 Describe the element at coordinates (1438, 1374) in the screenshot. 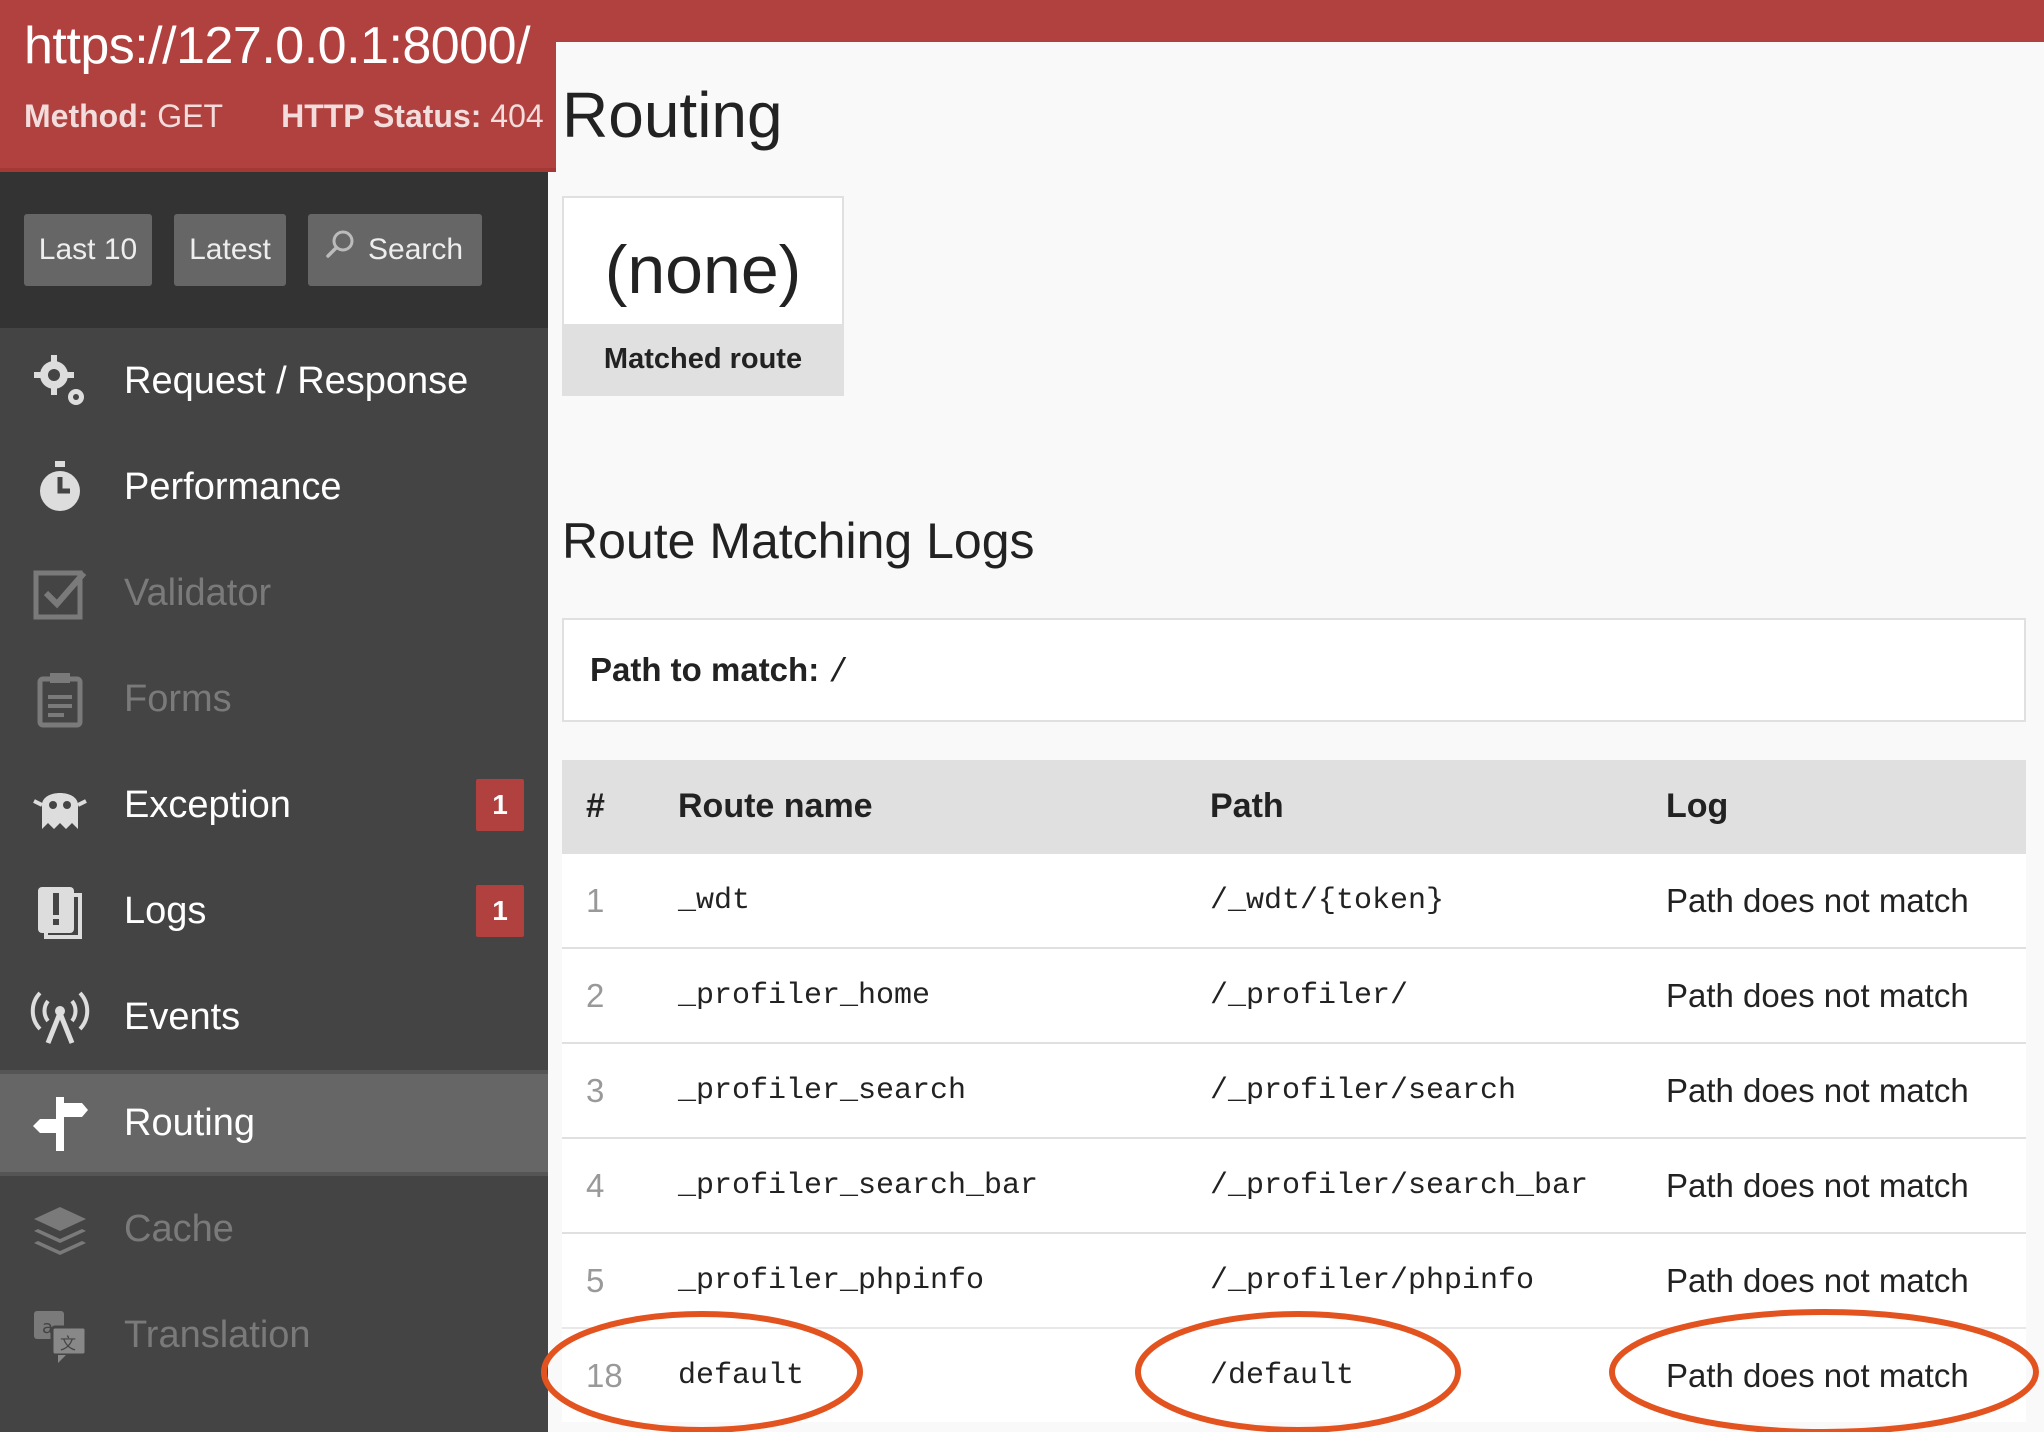

I see `route-path: /default` at that location.